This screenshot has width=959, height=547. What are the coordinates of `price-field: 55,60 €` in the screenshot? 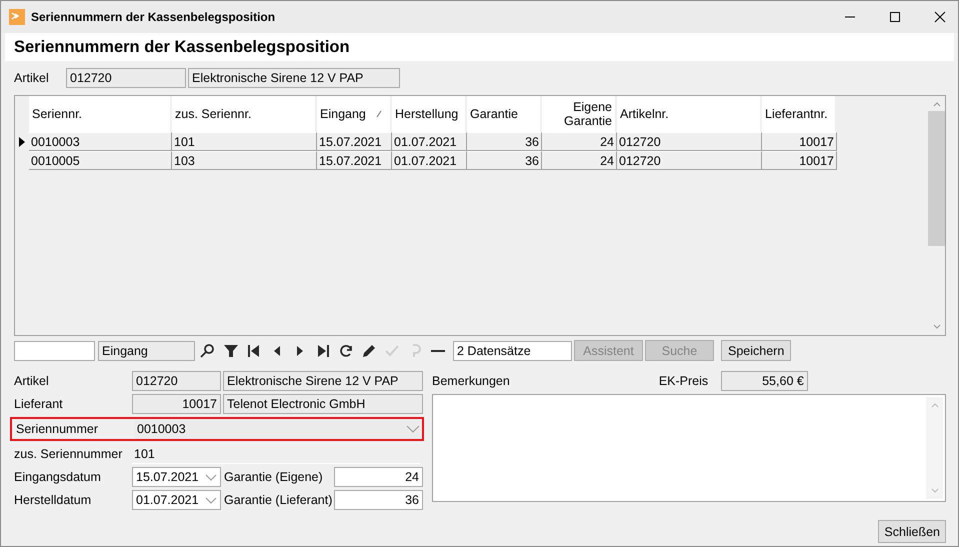 It's located at (764, 381).